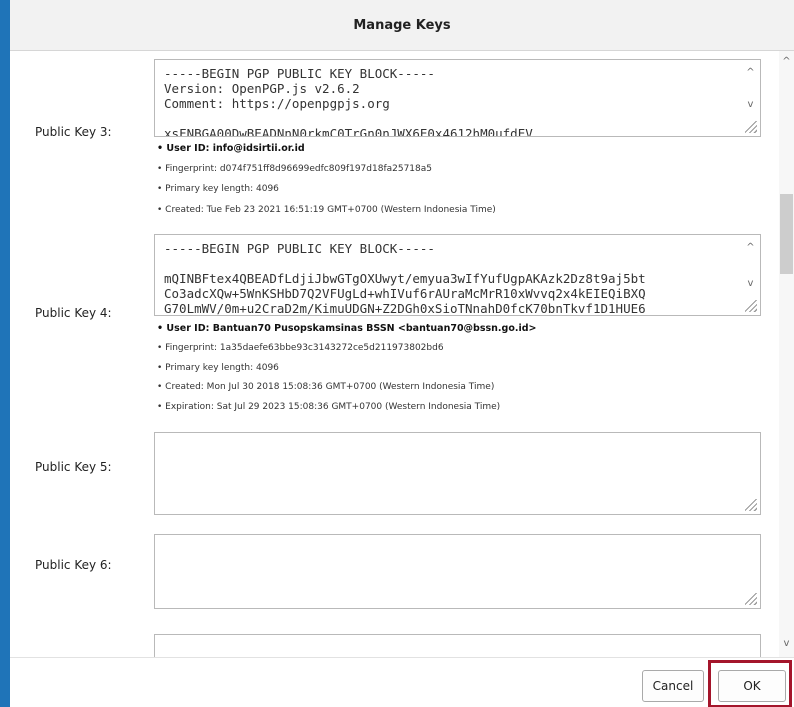 The width and height of the screenshot is (794, 707). What do you see at coordinates (750, 683) in the screenshot?
I see `ok-button-highlight` at bounding box center [750, 683].